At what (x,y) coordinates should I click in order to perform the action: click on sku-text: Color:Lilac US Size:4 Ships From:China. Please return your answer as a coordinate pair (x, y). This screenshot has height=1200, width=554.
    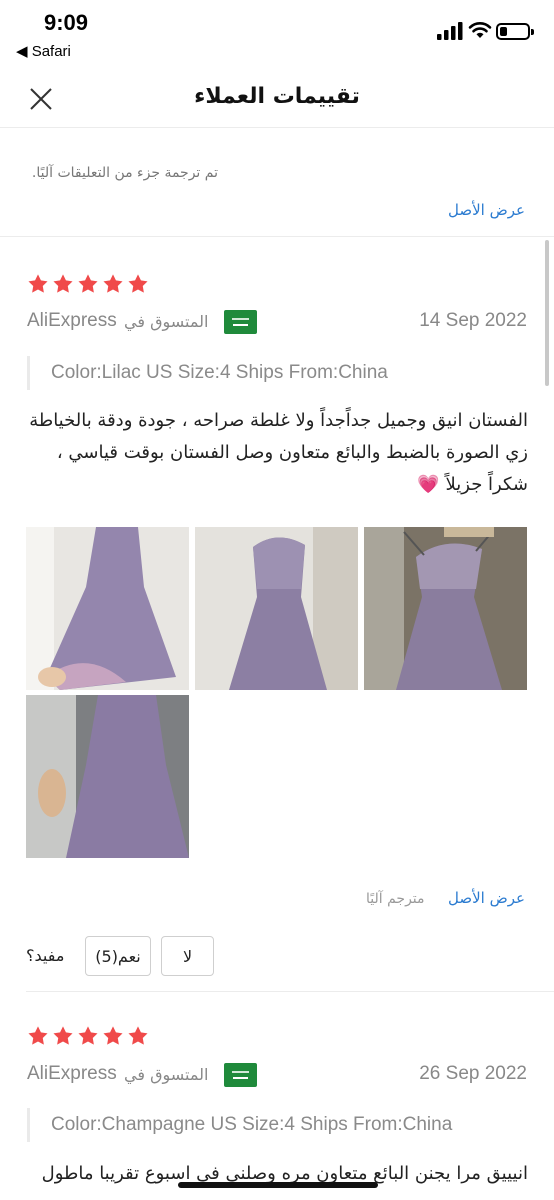
    Looking at the image, I should click on (219, 372).